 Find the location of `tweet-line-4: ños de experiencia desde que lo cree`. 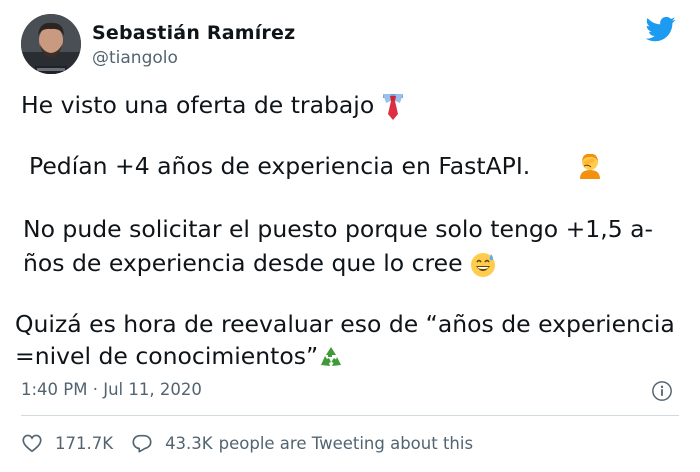

tweet-line-4: ños de experiencia desde que lo cree is located at coordinates (259, 263).